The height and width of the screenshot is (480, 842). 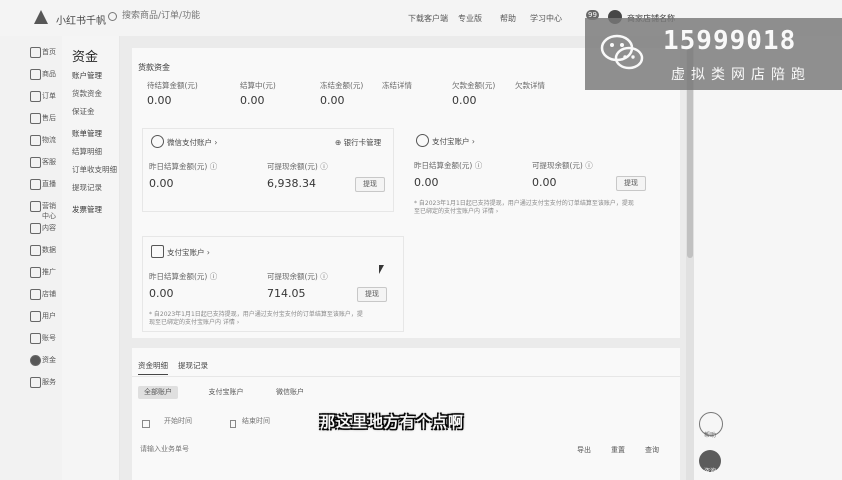 What do you see at coordinates (49, 316) in the screenshot?
I see `sidebar-item-label: 用户` at bounding box center [49, 316].